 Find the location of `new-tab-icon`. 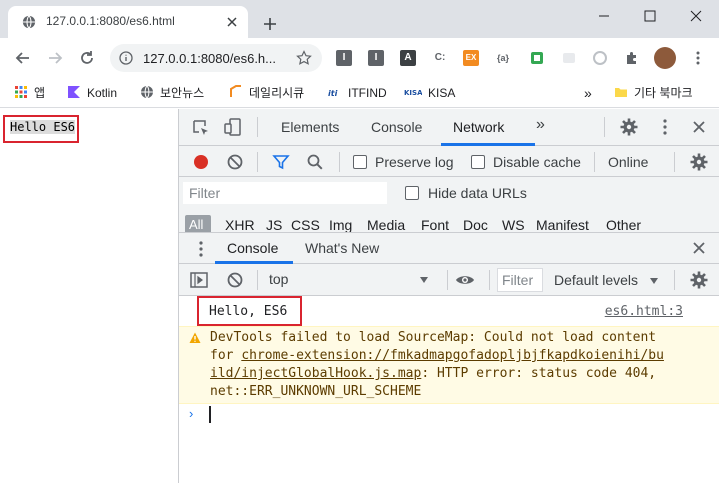

new-tab-icon is located at coordinates (270, 24).